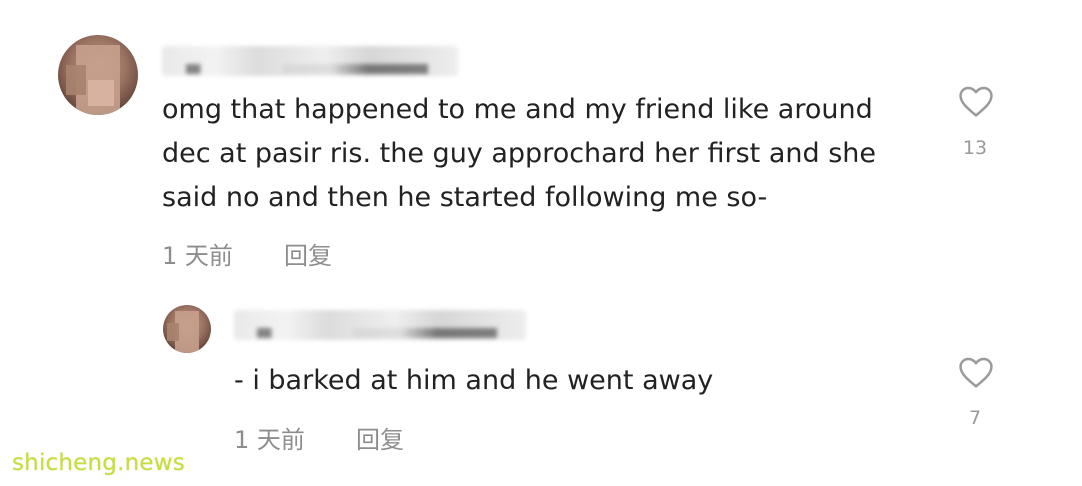 The image size is (1082, 486). What do you see at coordinates (975, 148) in the screenshot?
I see `like-count: 13` at bounding box center [975, 148].